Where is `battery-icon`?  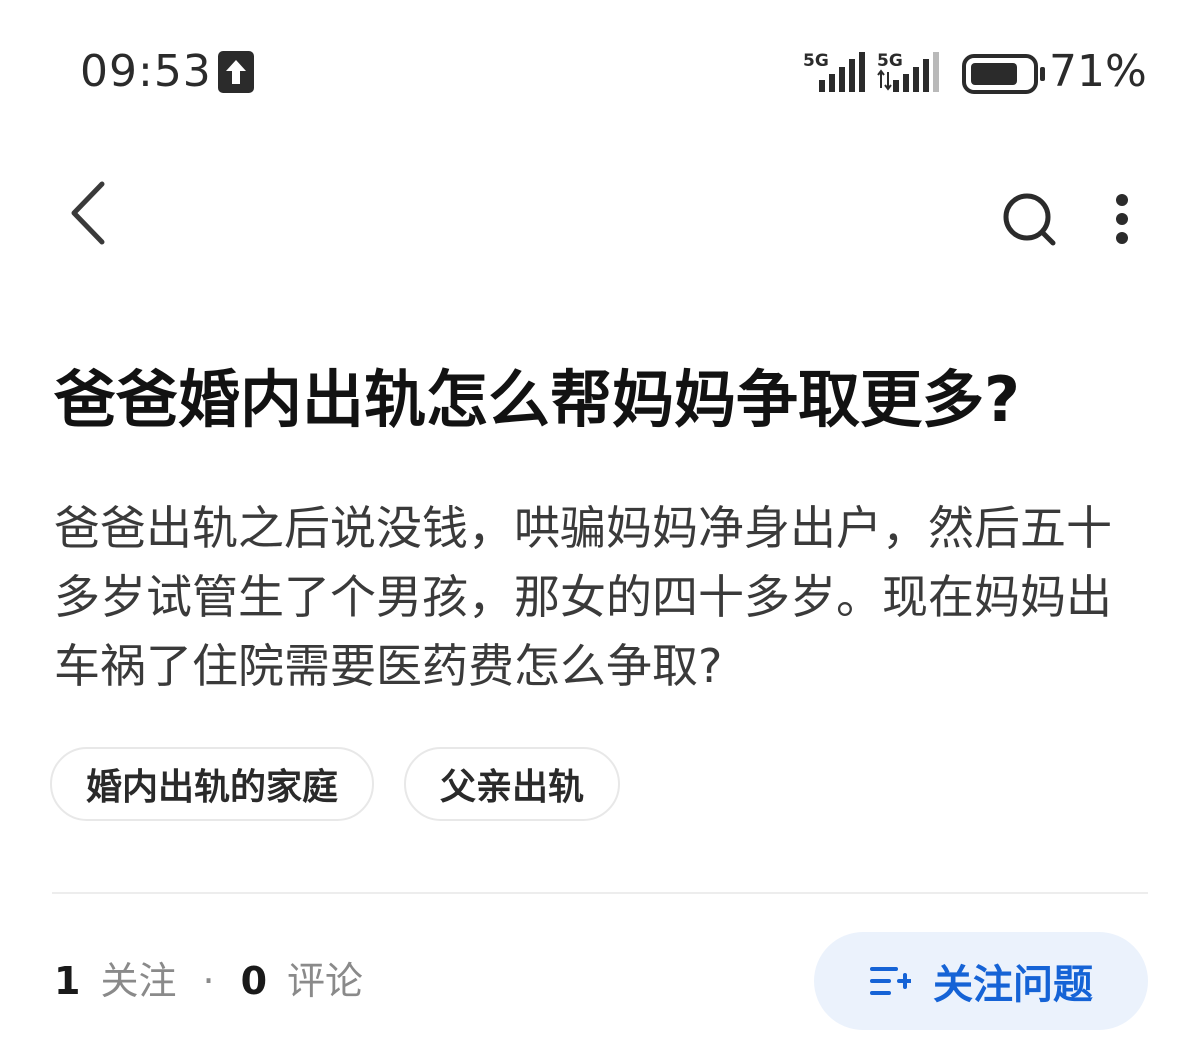 battery-icon is located at coordinates (1005, 74).